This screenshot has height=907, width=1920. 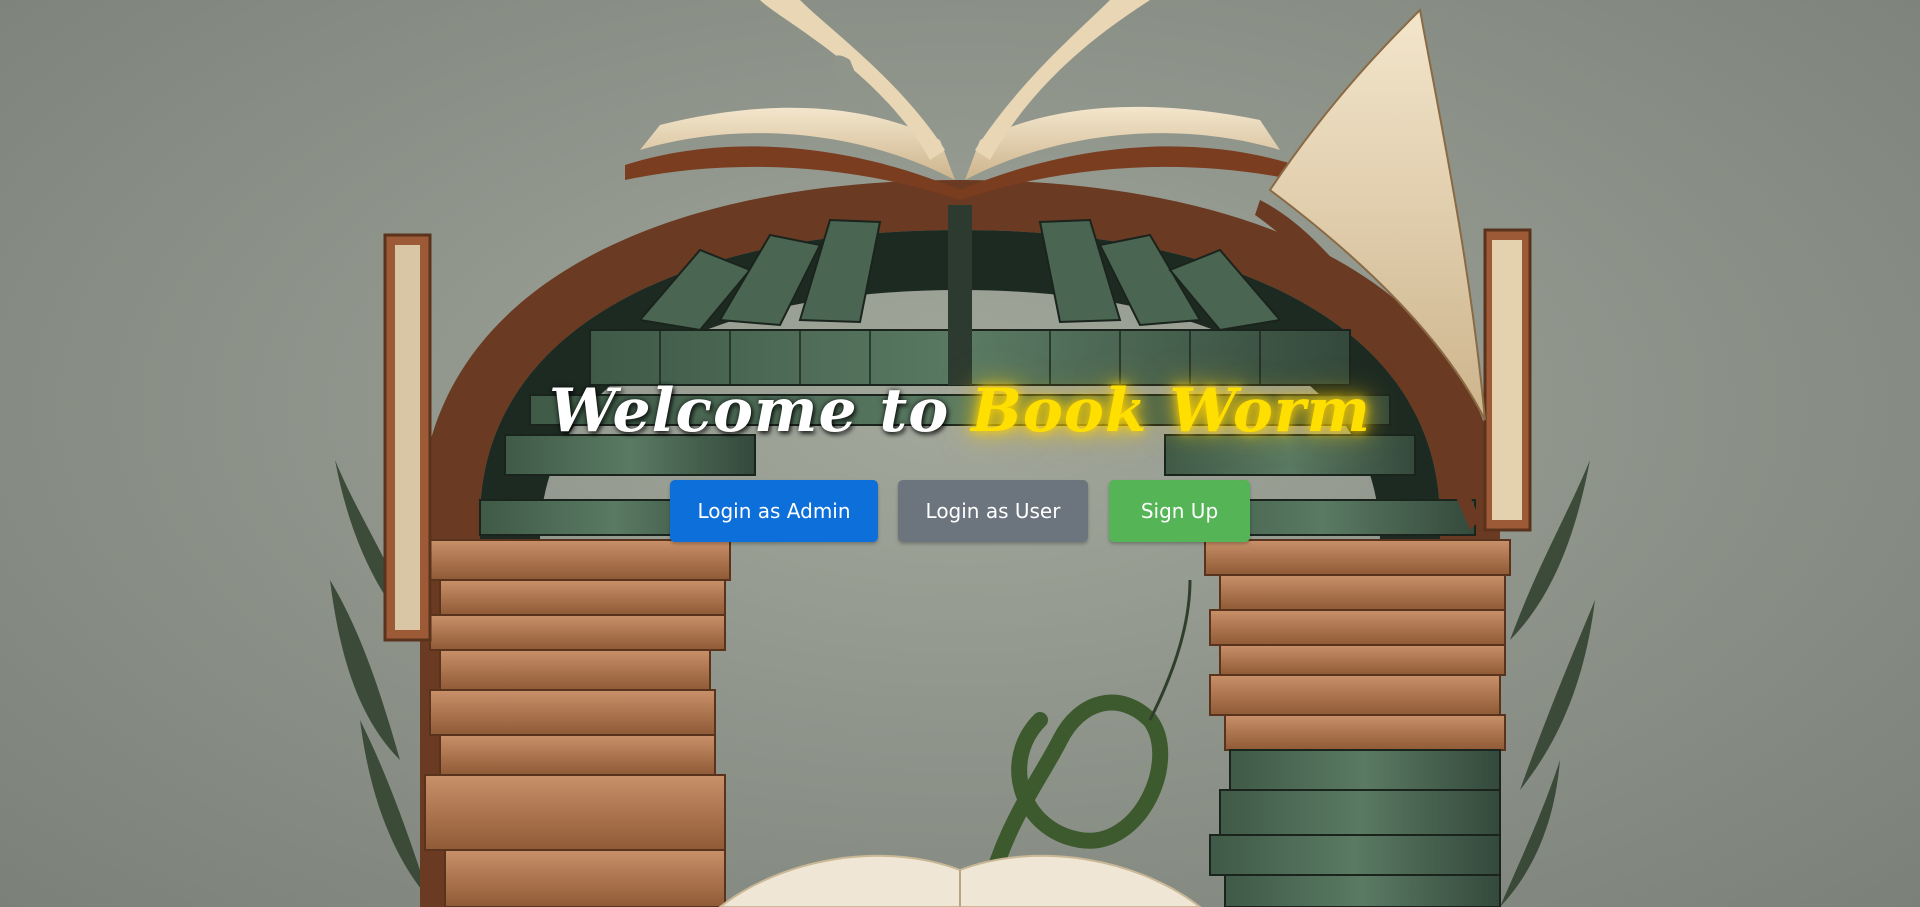 I want to click on hero-section: Welcome to Book Worm, so click(x=960, y=411).